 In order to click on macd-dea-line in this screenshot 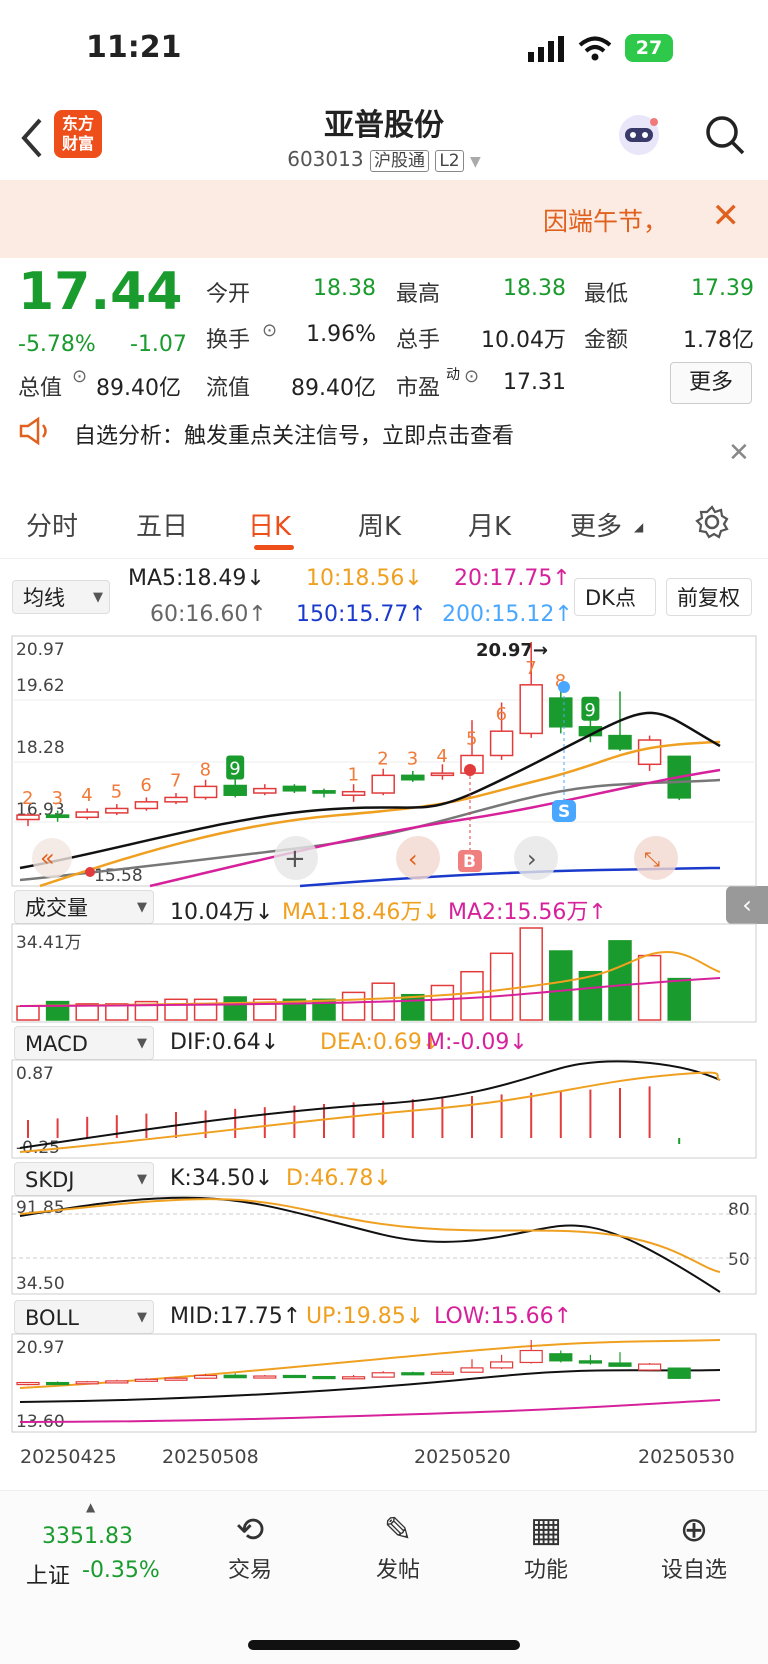, I will do `click(370, 1112)`.